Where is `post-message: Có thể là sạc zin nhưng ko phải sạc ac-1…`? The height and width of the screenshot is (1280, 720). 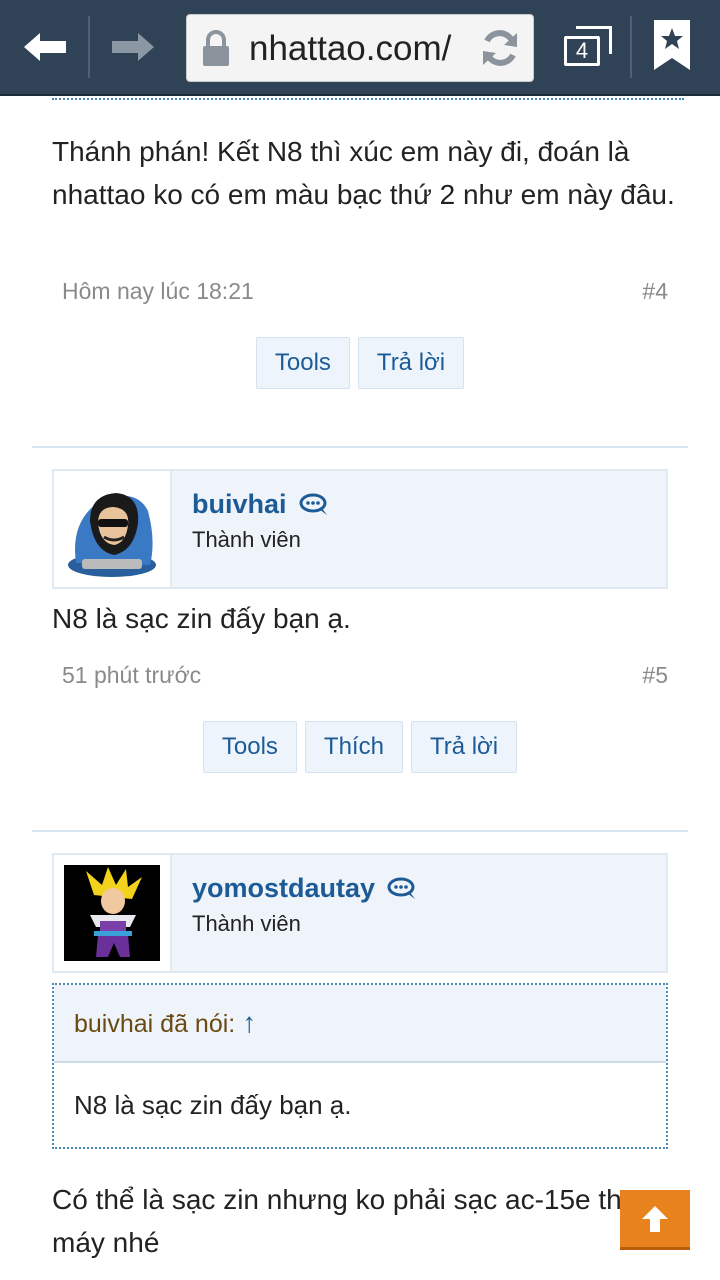 post-message: Có thể là sạc zin nhưng ko phải sạc ac-1… is located at coordinates (352, 1221).